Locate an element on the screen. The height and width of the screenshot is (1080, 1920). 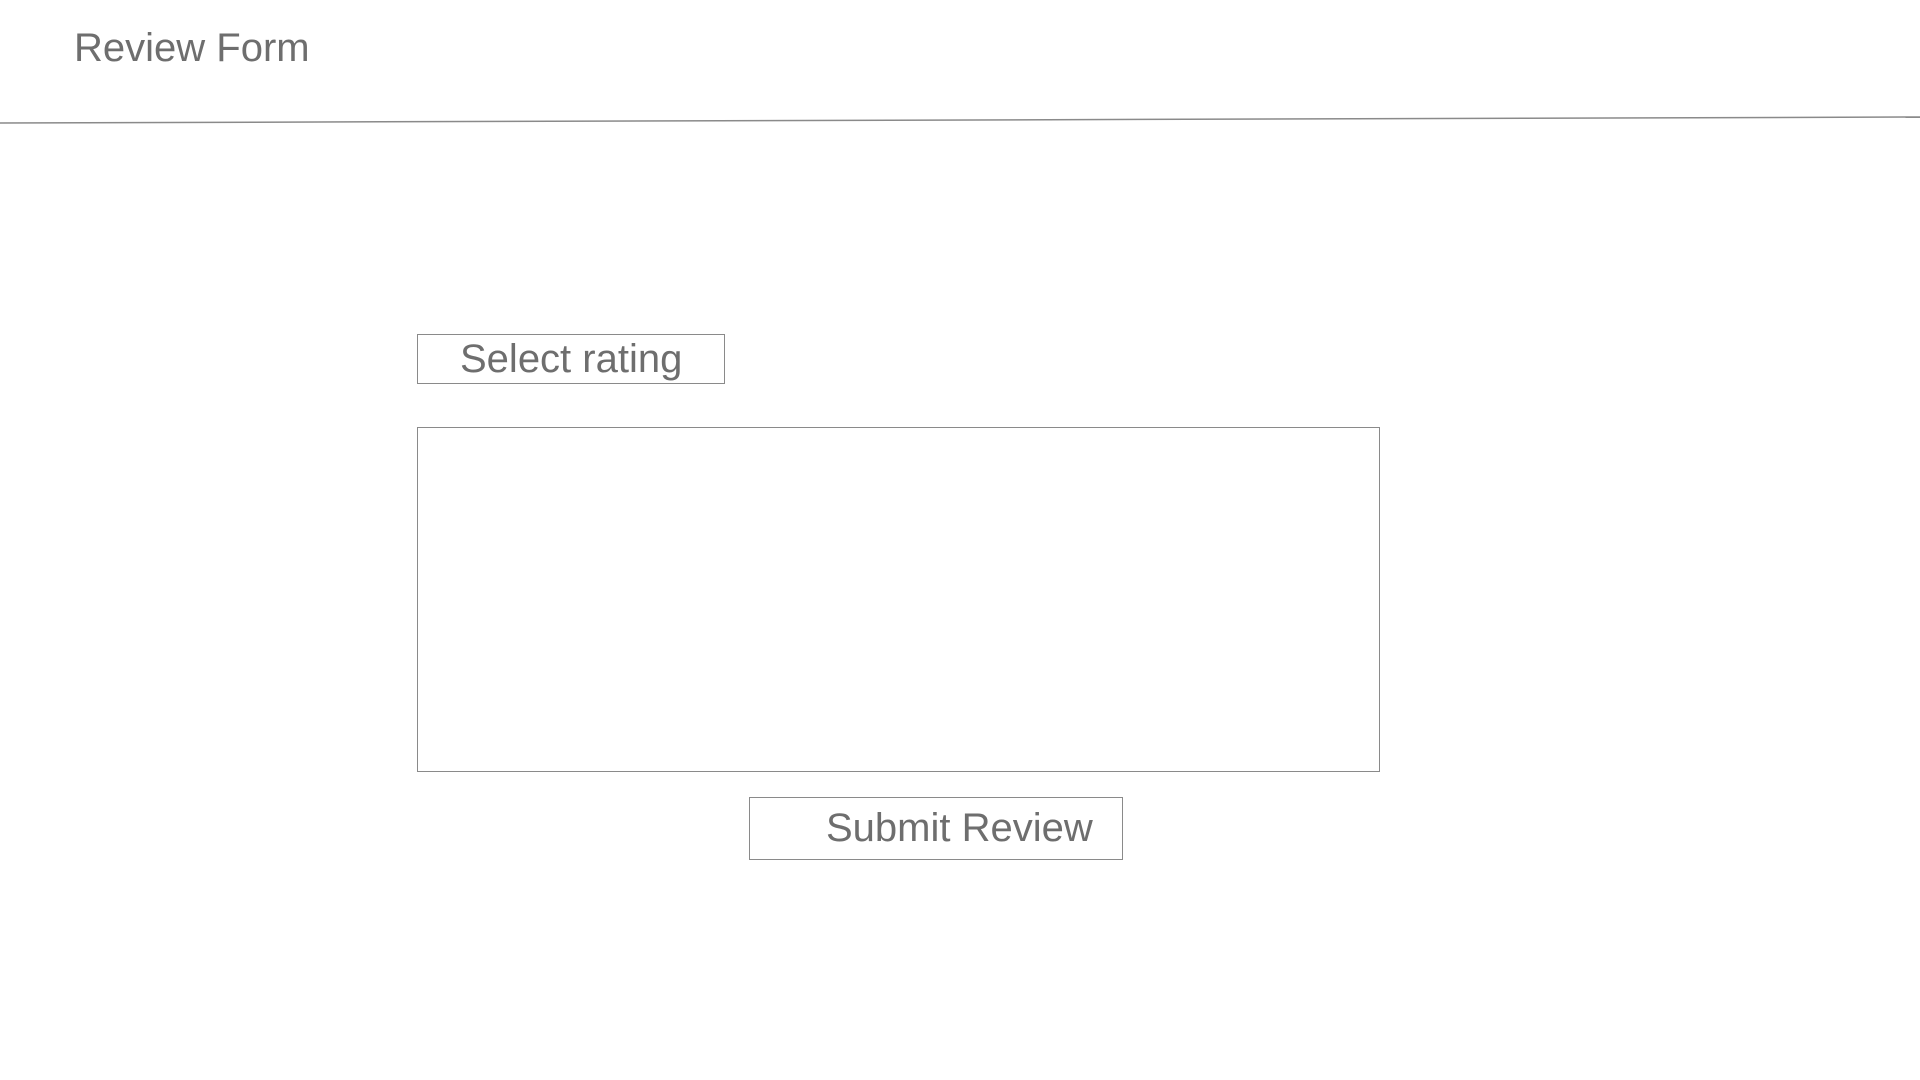
header-divider is located at coordinates (960, 120).